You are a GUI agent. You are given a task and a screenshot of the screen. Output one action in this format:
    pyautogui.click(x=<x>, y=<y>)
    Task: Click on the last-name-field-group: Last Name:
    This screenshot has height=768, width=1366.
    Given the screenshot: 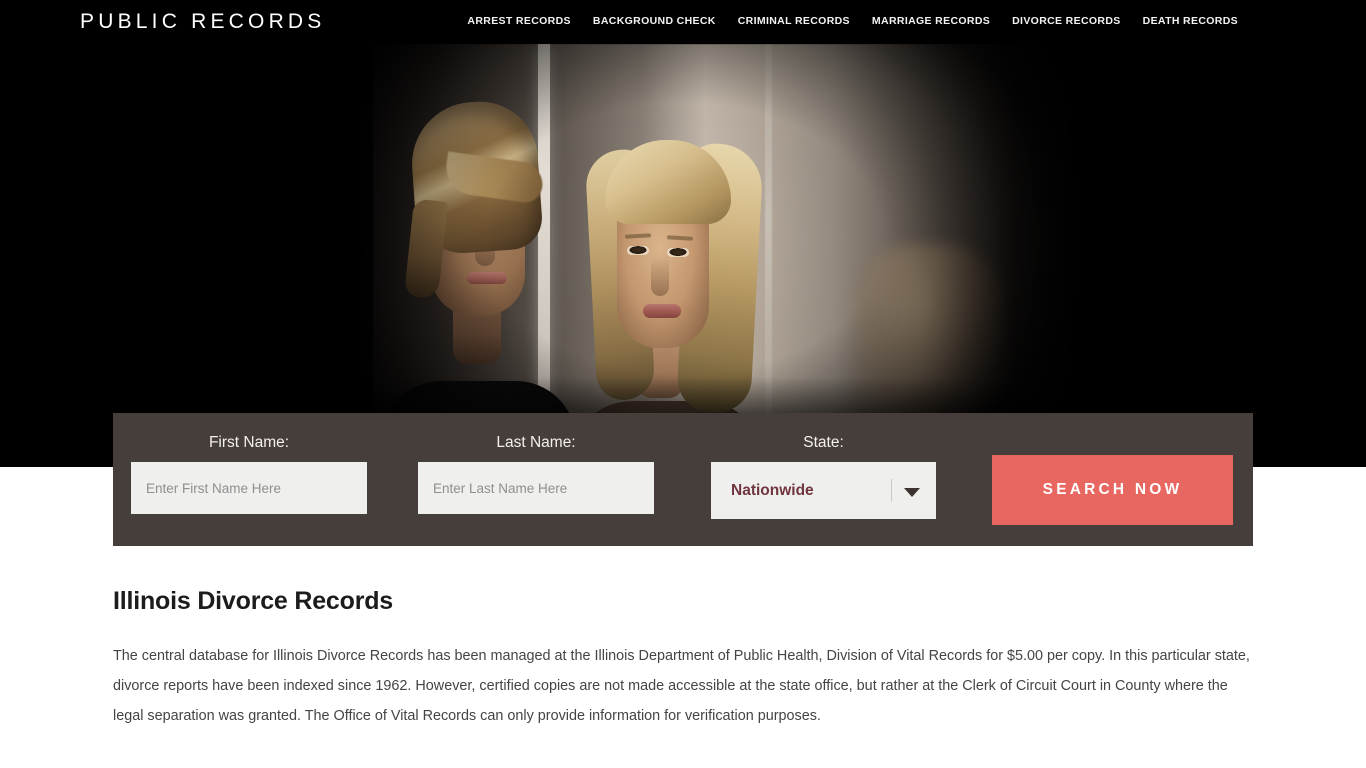 What is the action you would take?
    pyautogui.click(x=536, y=473)
    